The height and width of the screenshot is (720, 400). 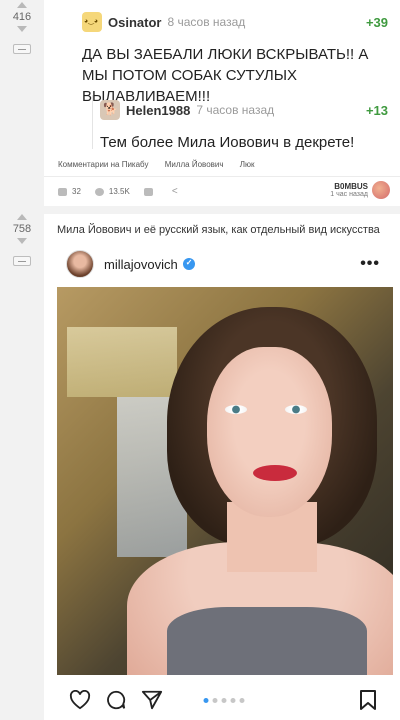 I want to click on author-time: 1 час назад, so click(x=349, y=194).